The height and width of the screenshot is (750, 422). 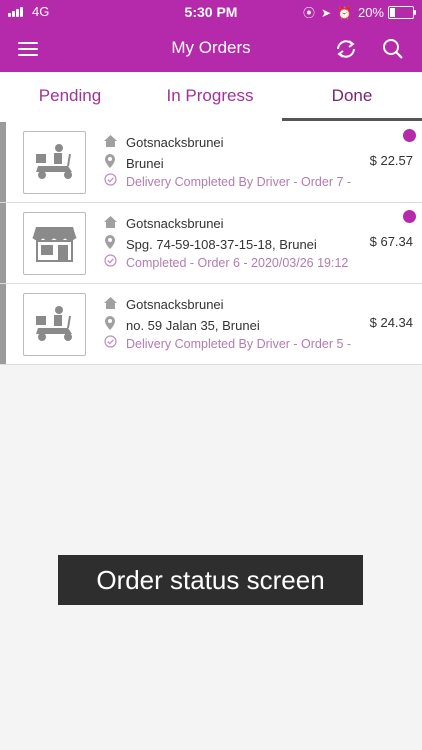 I want to click on battery-percent: 20%, so click(x=370, y=12).